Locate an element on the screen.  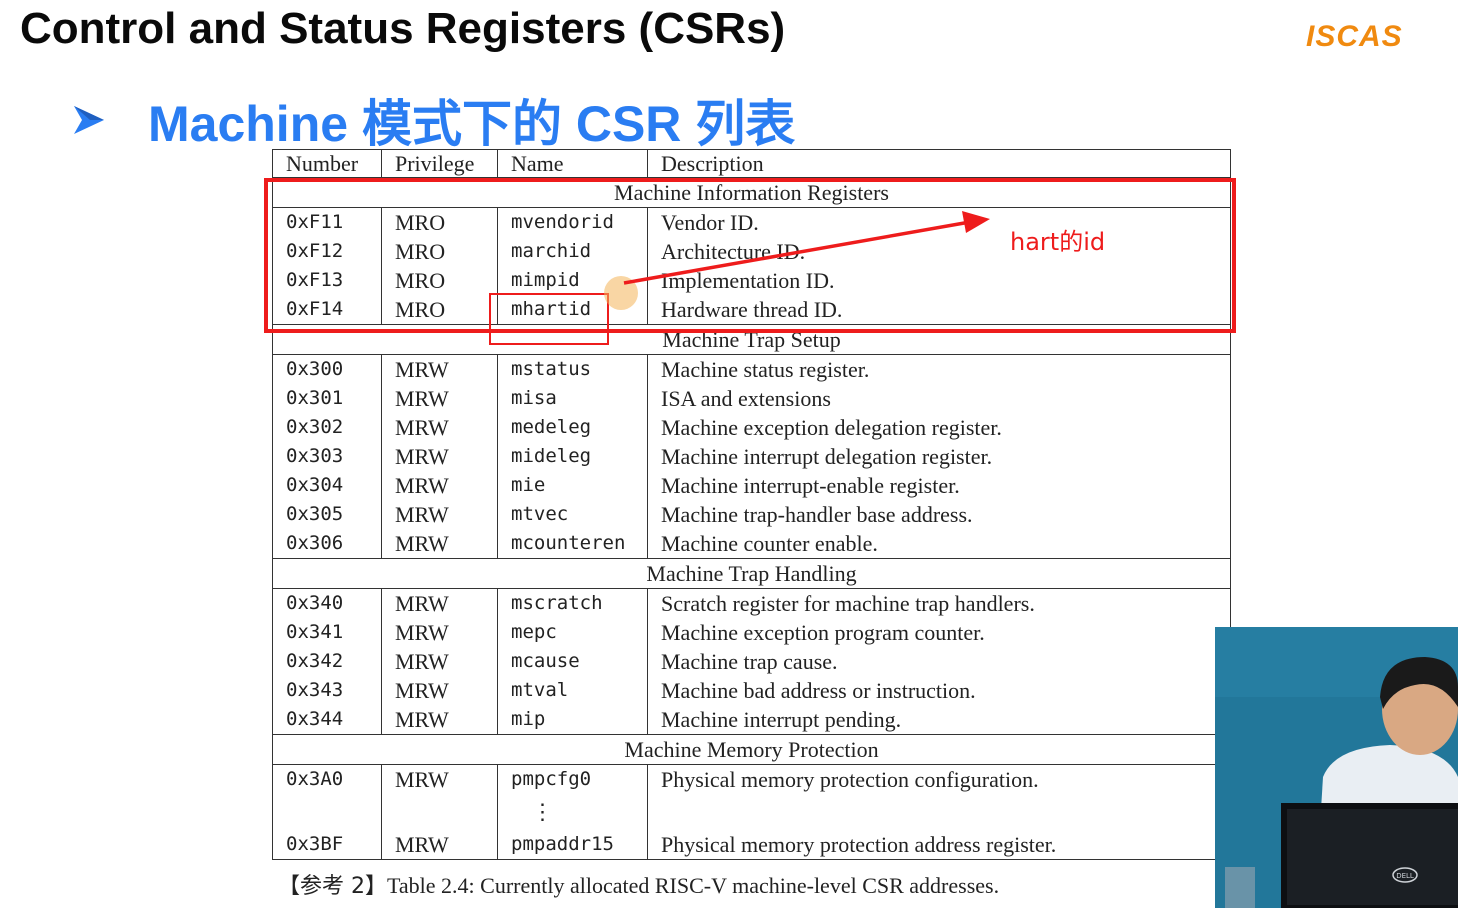
table-row: 0x344 MRW mip Machine interrupt pending. is located at coordinates (751, 720).